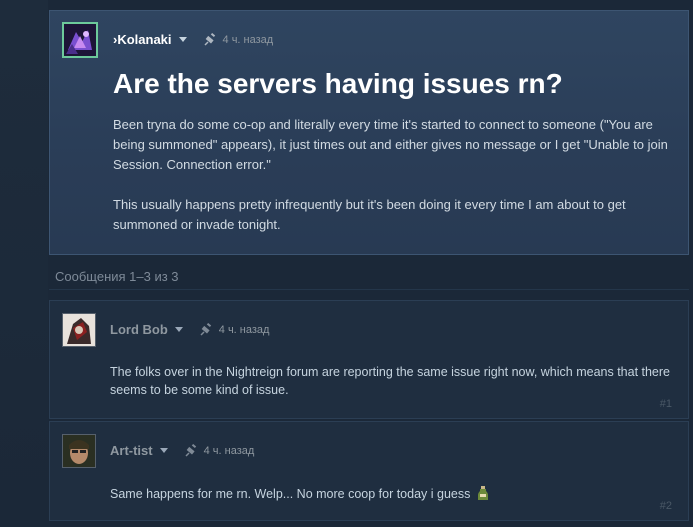 The height and width of the screenshot is (527, 693). I want to click on op-avatar, so click(80, 40).